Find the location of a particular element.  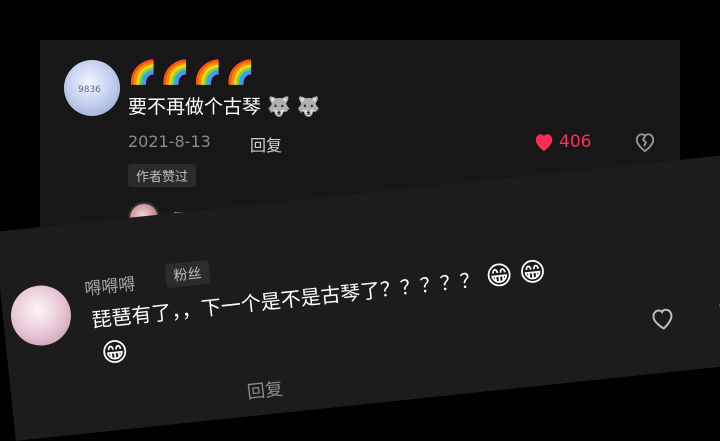

grin-emoji-2: 😁 is located at coordinates (532, 273).